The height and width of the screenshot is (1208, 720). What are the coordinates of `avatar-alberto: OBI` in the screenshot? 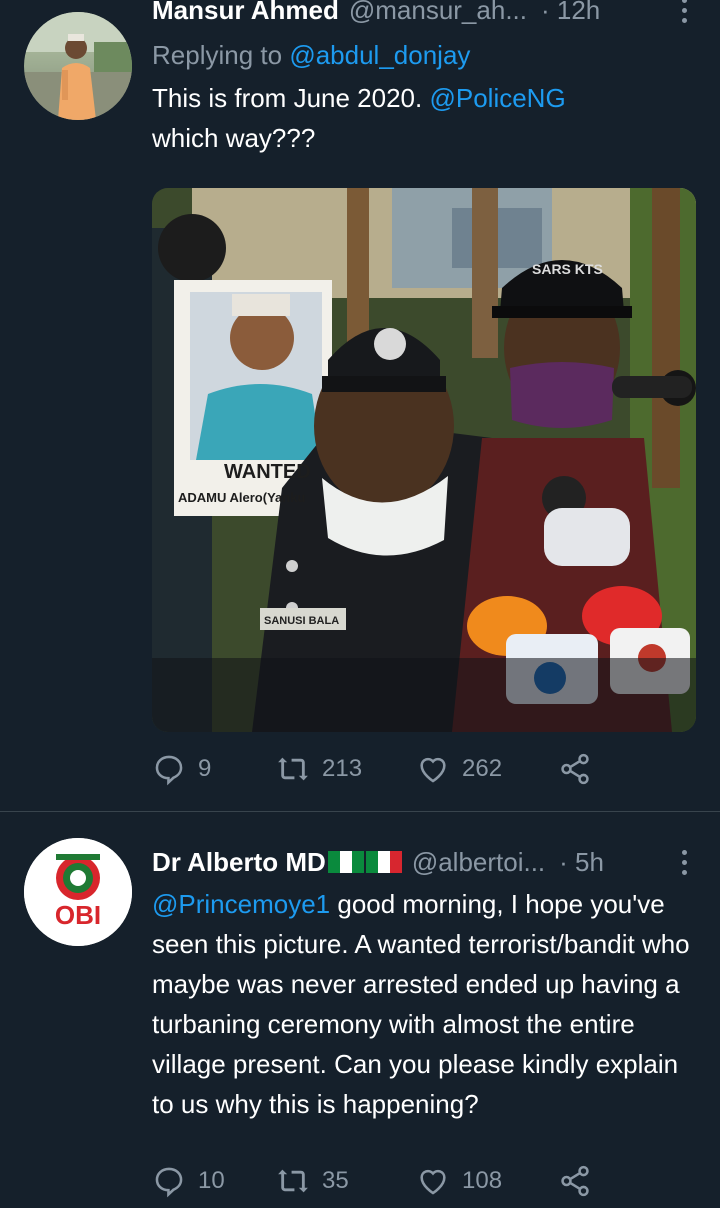 It's located at (78, 892).